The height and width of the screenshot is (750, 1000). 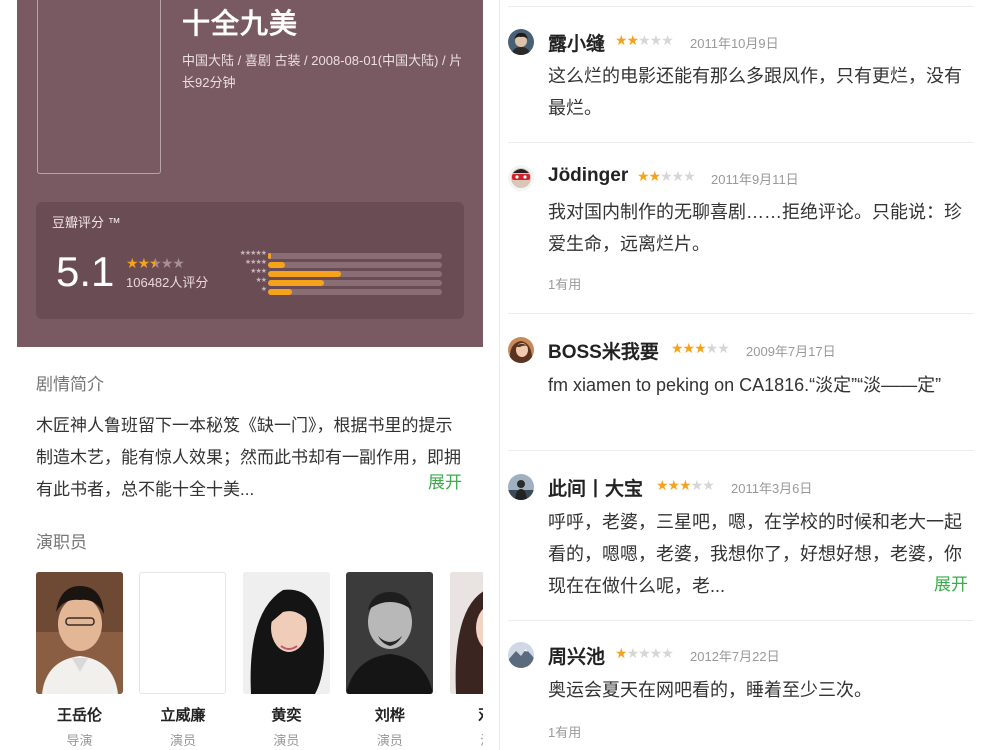 I want to click on review-text: 这么烂的电影还能有那么多跟风作，只有更烂，没有最烂。, so click(x=755, y=92).